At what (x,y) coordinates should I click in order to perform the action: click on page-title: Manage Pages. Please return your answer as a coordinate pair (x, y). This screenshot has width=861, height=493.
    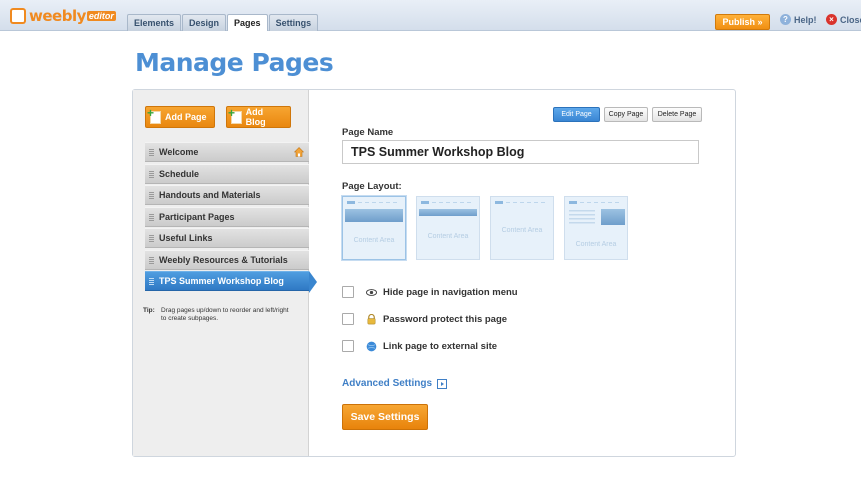
    Looking at the image, I should click on (234, 62).